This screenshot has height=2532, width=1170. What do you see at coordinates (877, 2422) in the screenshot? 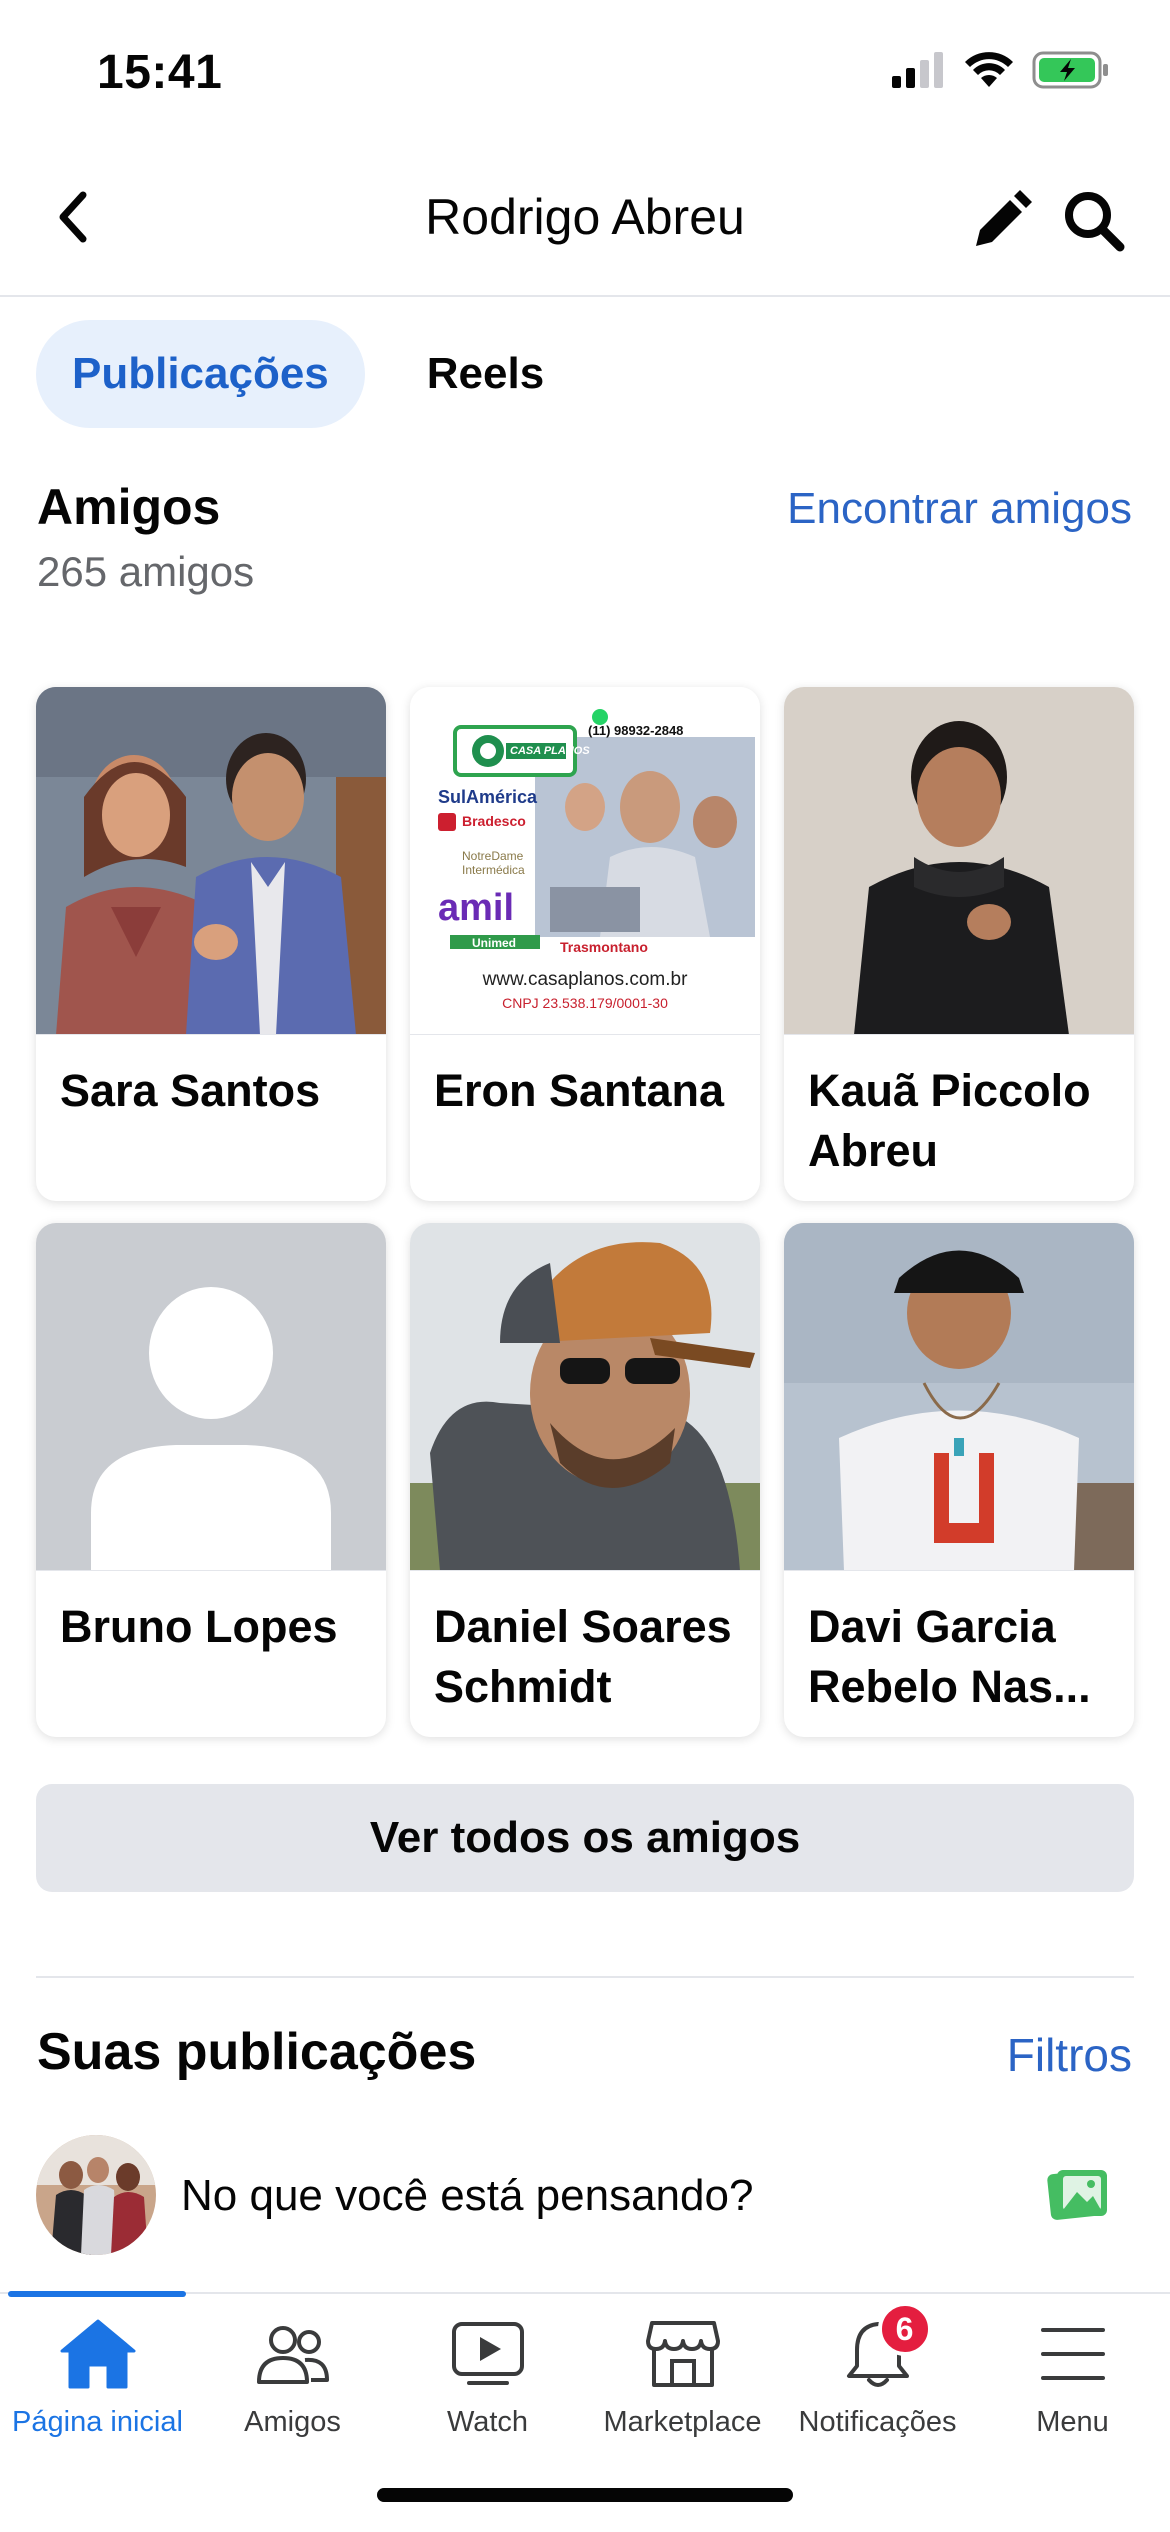
I see `nav-notifications-label: Notificações` at bounding box center [877, 2422].